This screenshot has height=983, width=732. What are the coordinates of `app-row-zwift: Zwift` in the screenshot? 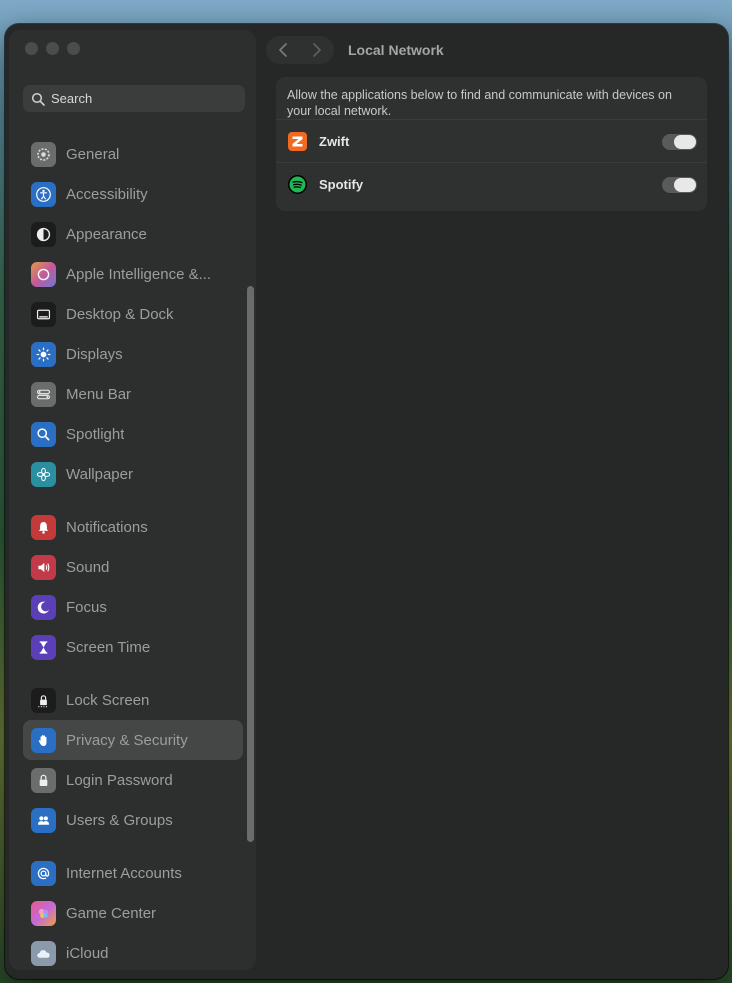 It's located at (491, 140).